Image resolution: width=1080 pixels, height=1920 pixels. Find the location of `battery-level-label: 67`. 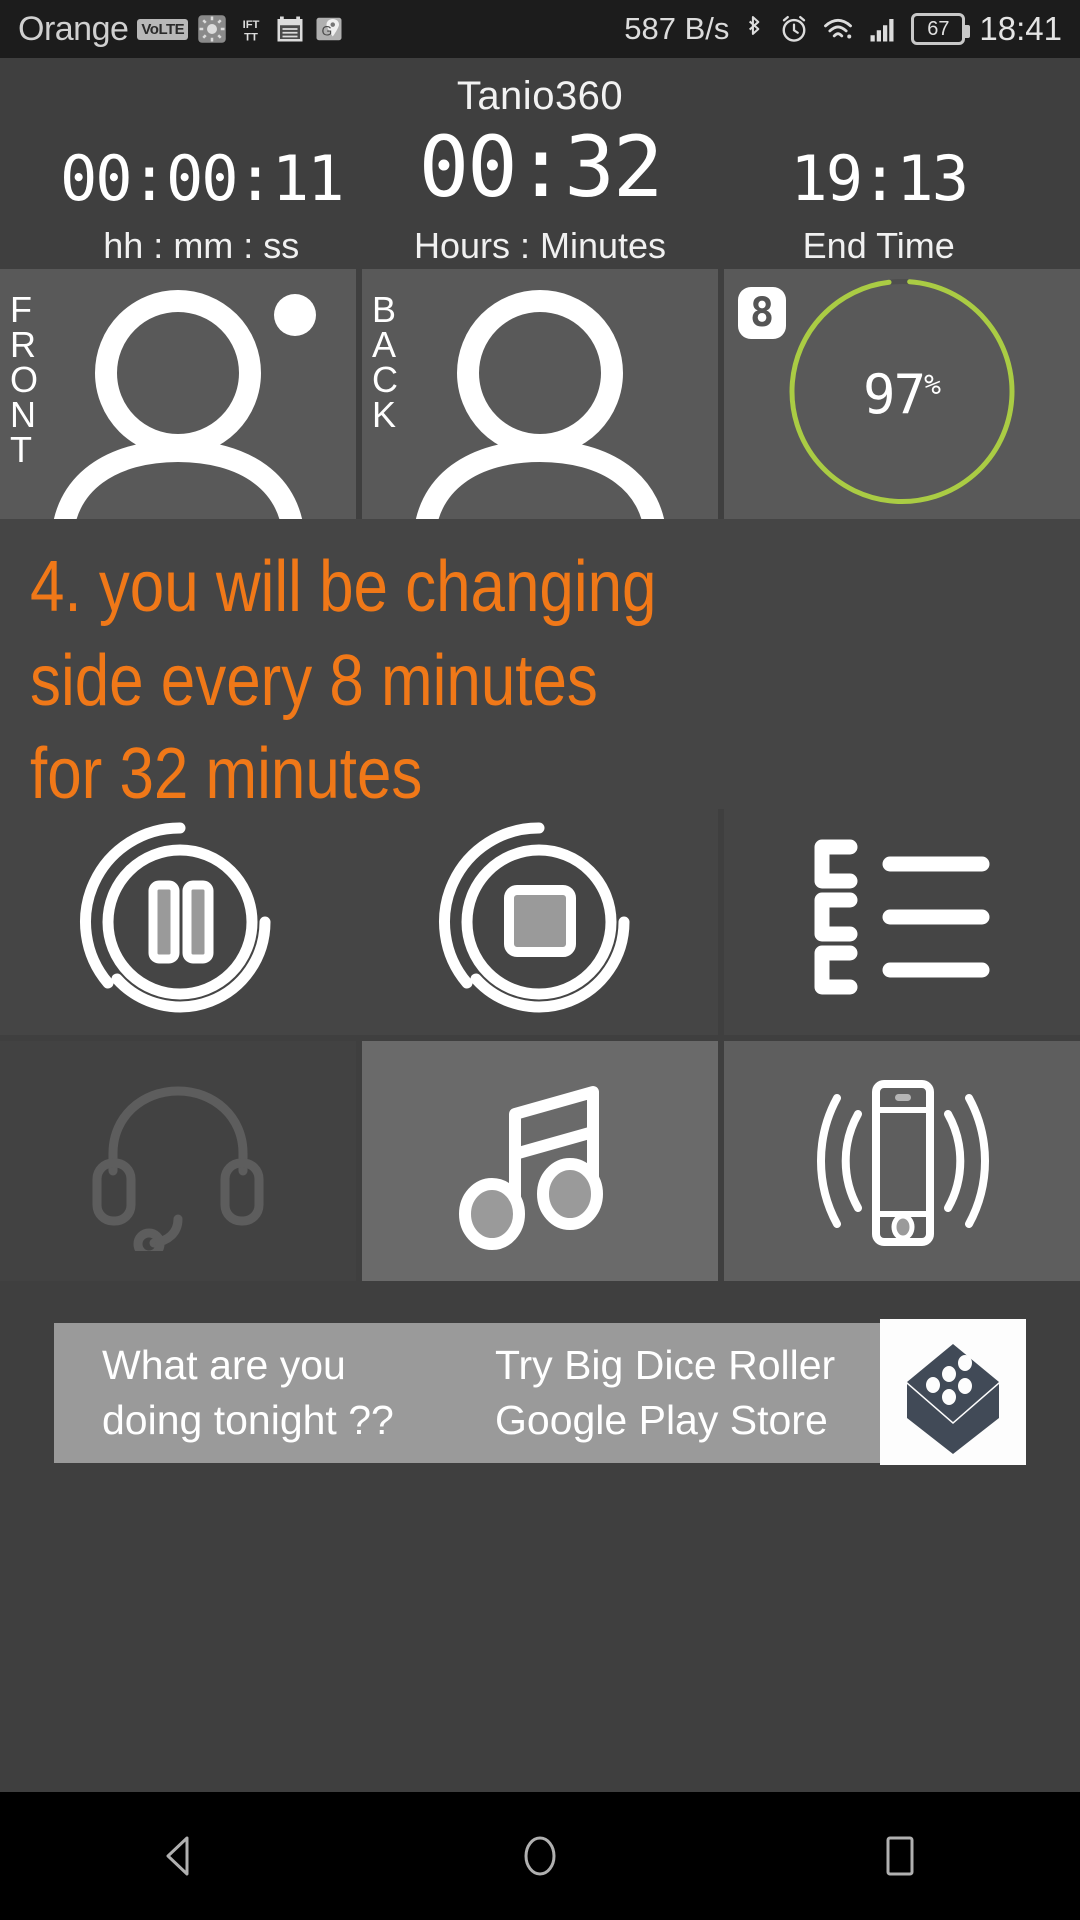

battery-level-label: 67 is located at coordinates (938, 29).